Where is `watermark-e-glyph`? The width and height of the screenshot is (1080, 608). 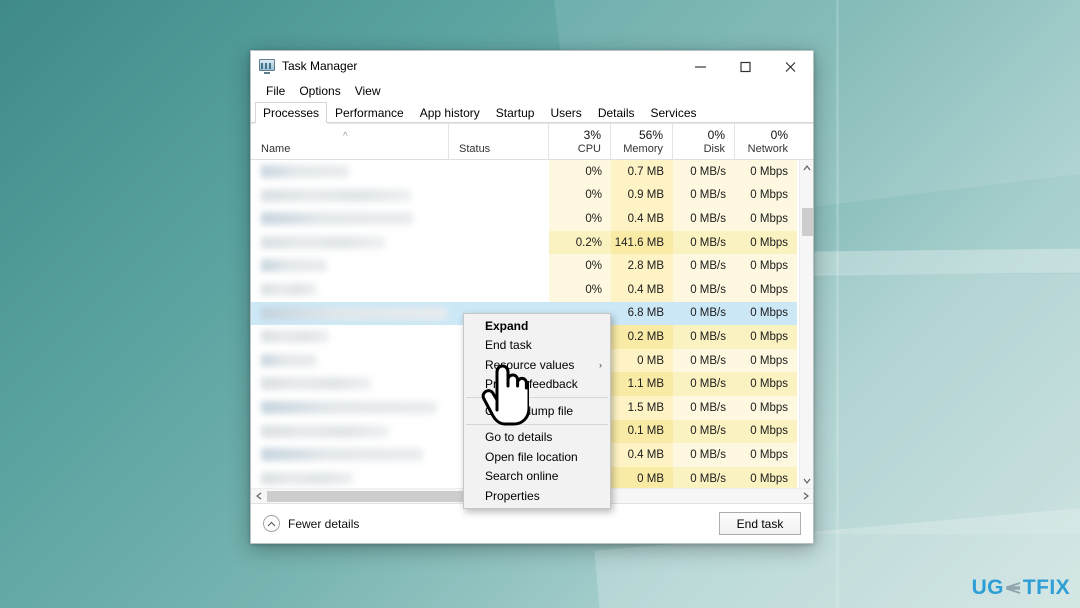 watermark-e-glyph is located at coordinates (1013, 588).